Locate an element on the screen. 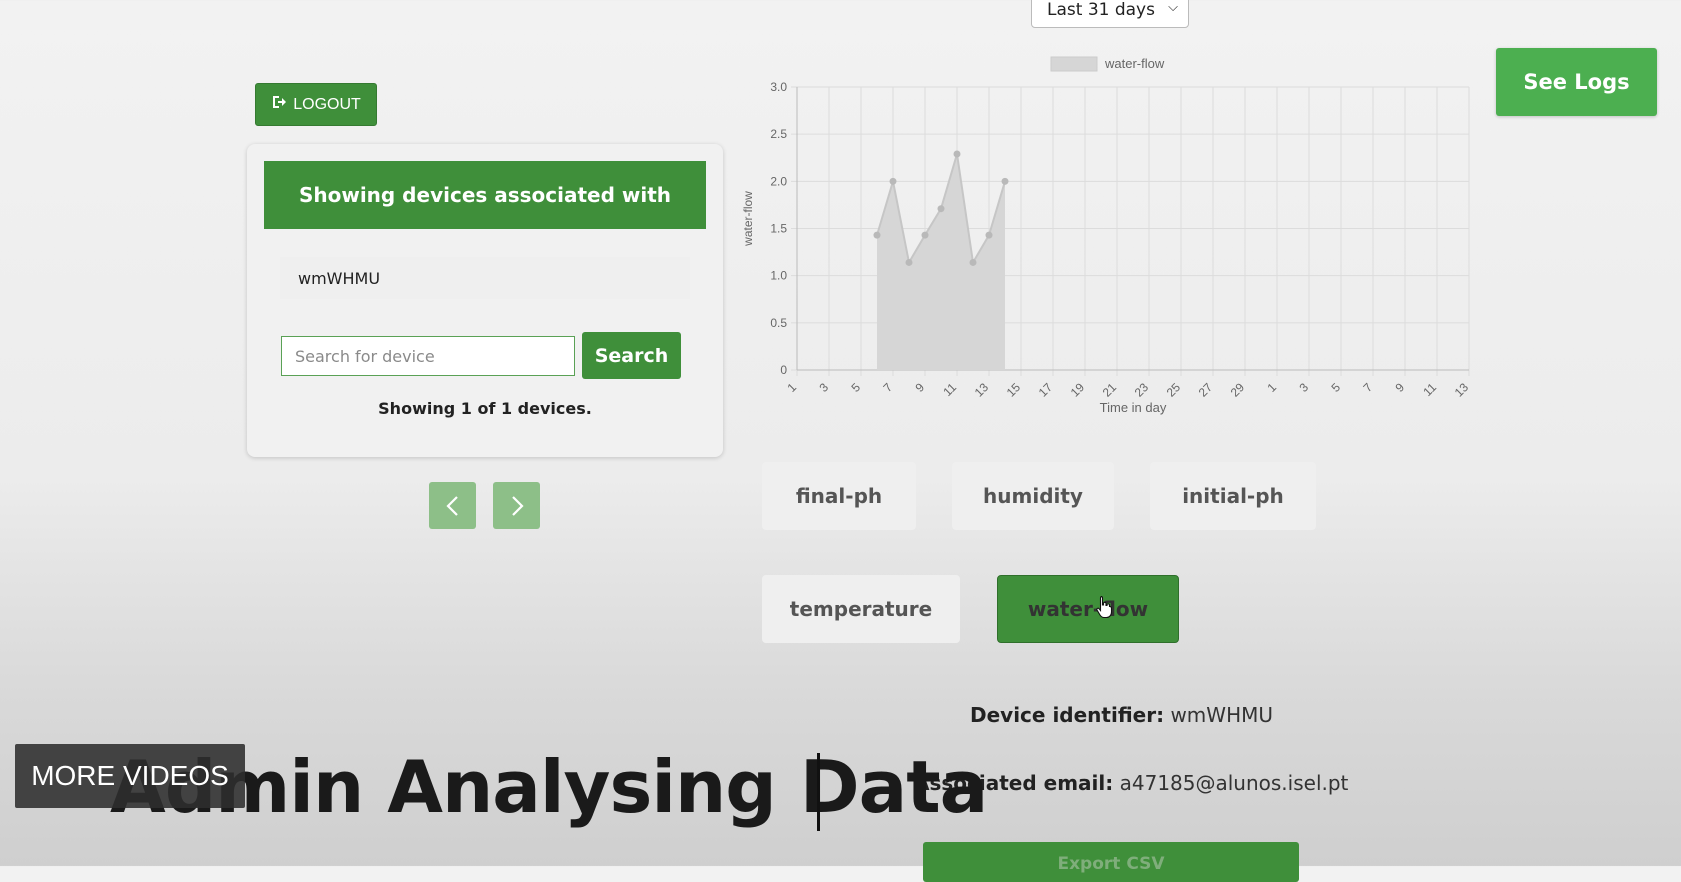 The image size is (1681, 882). device-identifier-line: Device identifier: wmWHMU is located at coordinates (1121, 715).